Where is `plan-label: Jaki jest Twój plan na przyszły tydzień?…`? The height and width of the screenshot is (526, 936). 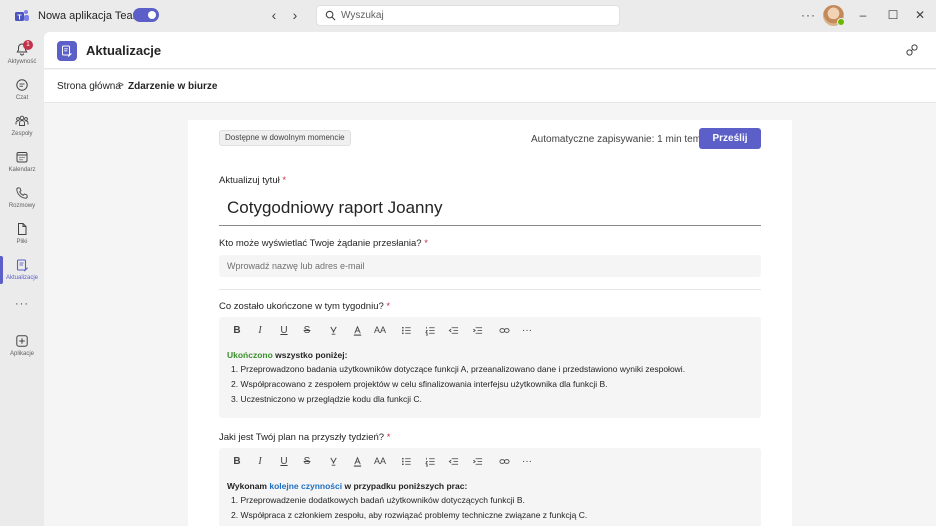
plan-label: Jaki jest Twój plan na przyszły tydzień?… is located at coordinates (305, 437).